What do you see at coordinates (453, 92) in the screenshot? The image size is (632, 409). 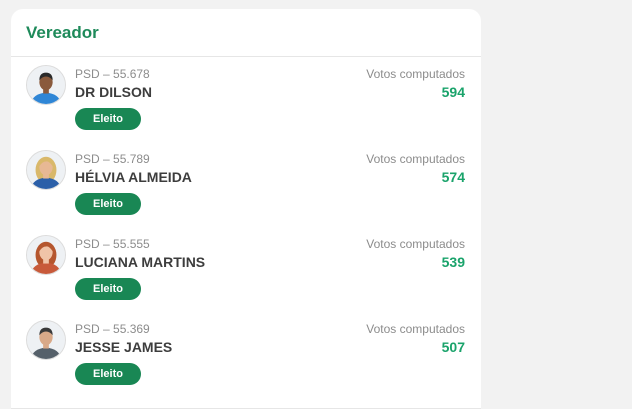 I see `votes-count: 594` at bounding box center [453, 92].